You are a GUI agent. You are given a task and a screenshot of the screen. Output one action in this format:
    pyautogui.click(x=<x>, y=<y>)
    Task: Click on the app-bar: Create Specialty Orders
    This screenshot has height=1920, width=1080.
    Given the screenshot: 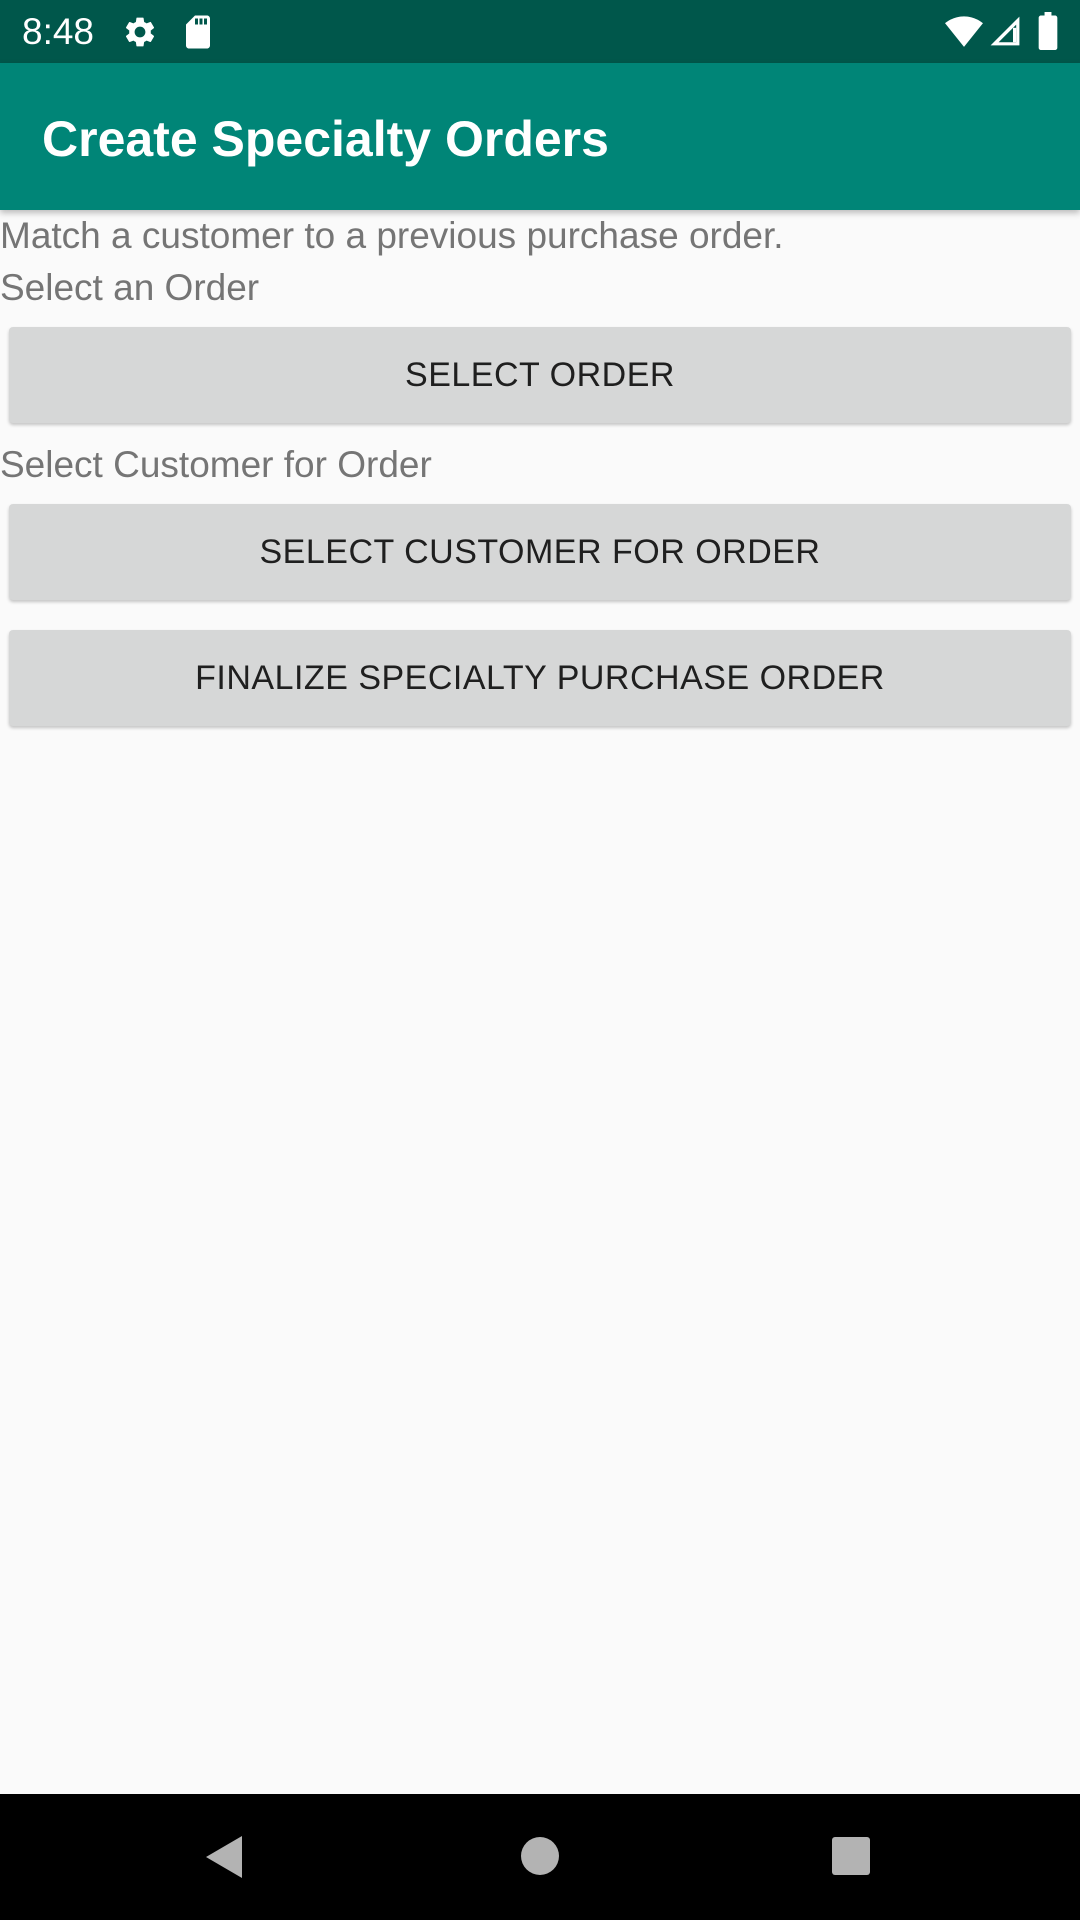 What is the action you would take?
    pyautogui.click(x=540, y=136)
    